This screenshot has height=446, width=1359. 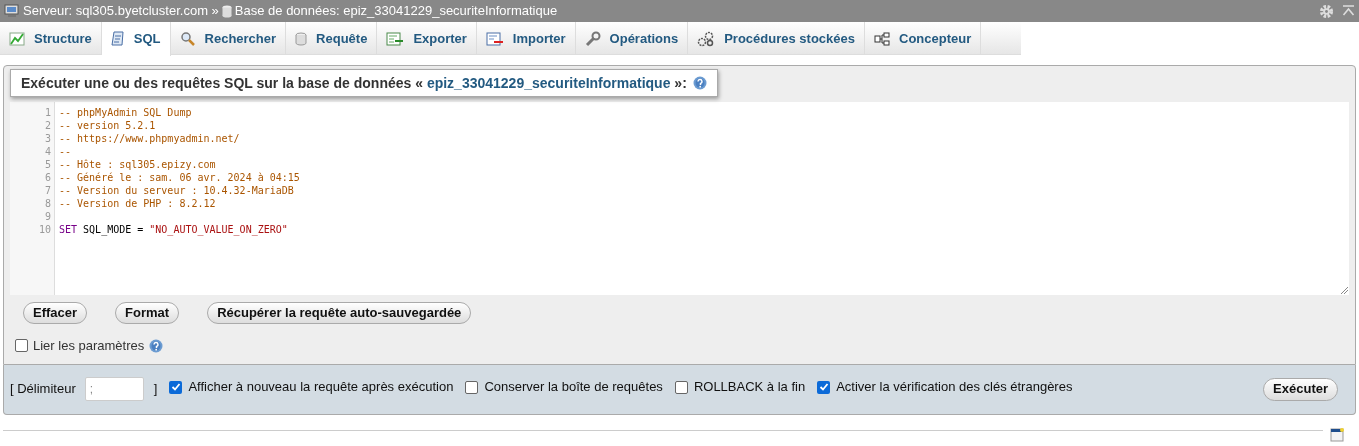 What do you see at coordinates (138, 203) in the screenshot?
I see `code-line: -- Version de PHP : 8.2.12` at bounding box center [138, 203].